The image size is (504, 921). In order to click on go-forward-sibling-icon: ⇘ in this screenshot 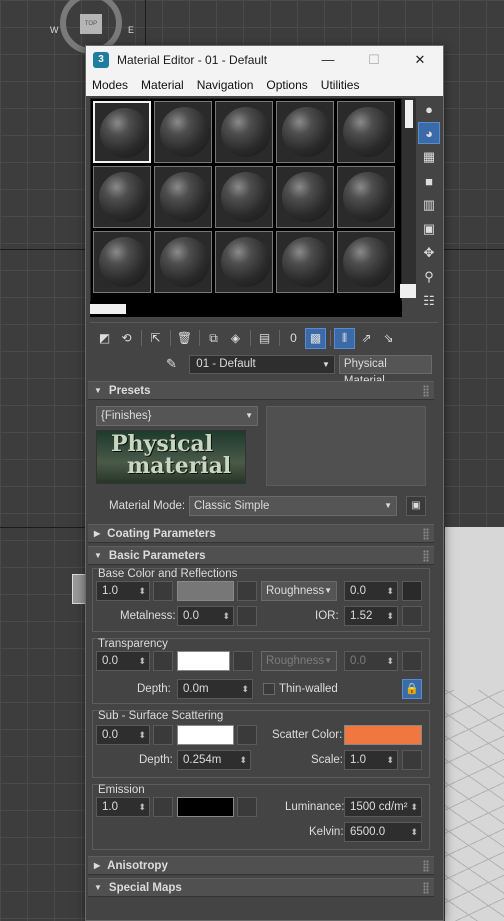, I will do `click(388, 338)`.